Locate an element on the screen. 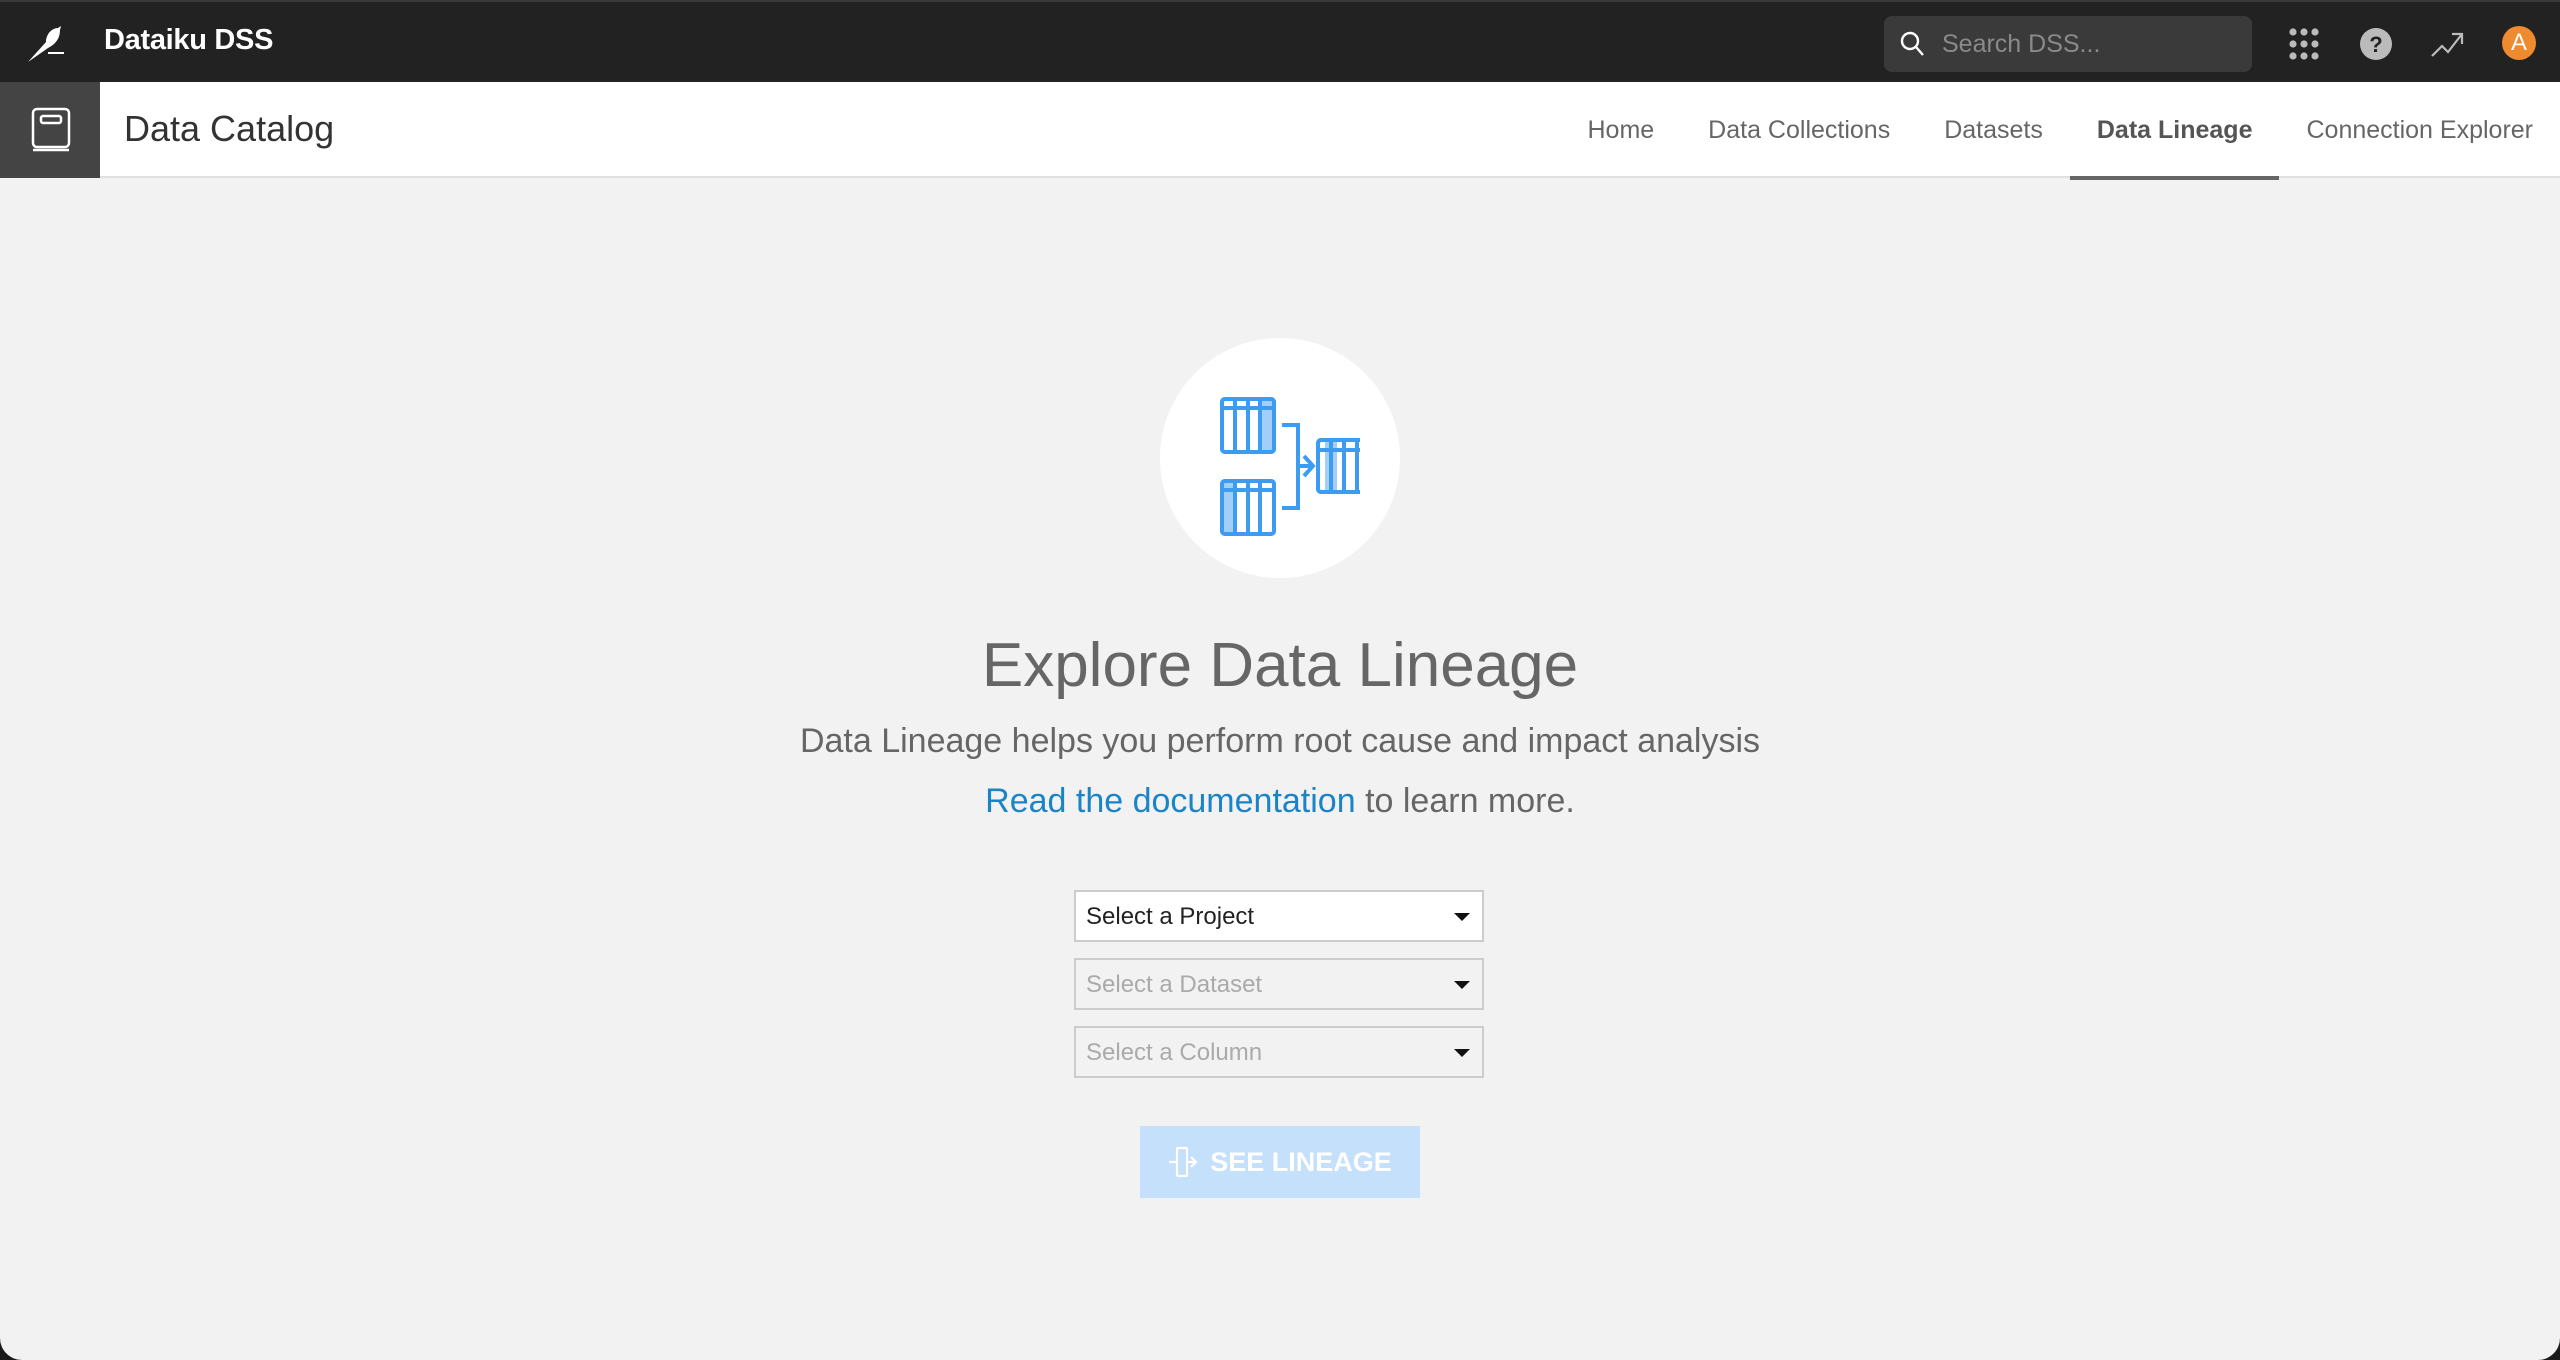 The height and width of the screenshot is (1360, 2560). project-select: Select a Project is located at coordinates (1279, 916).